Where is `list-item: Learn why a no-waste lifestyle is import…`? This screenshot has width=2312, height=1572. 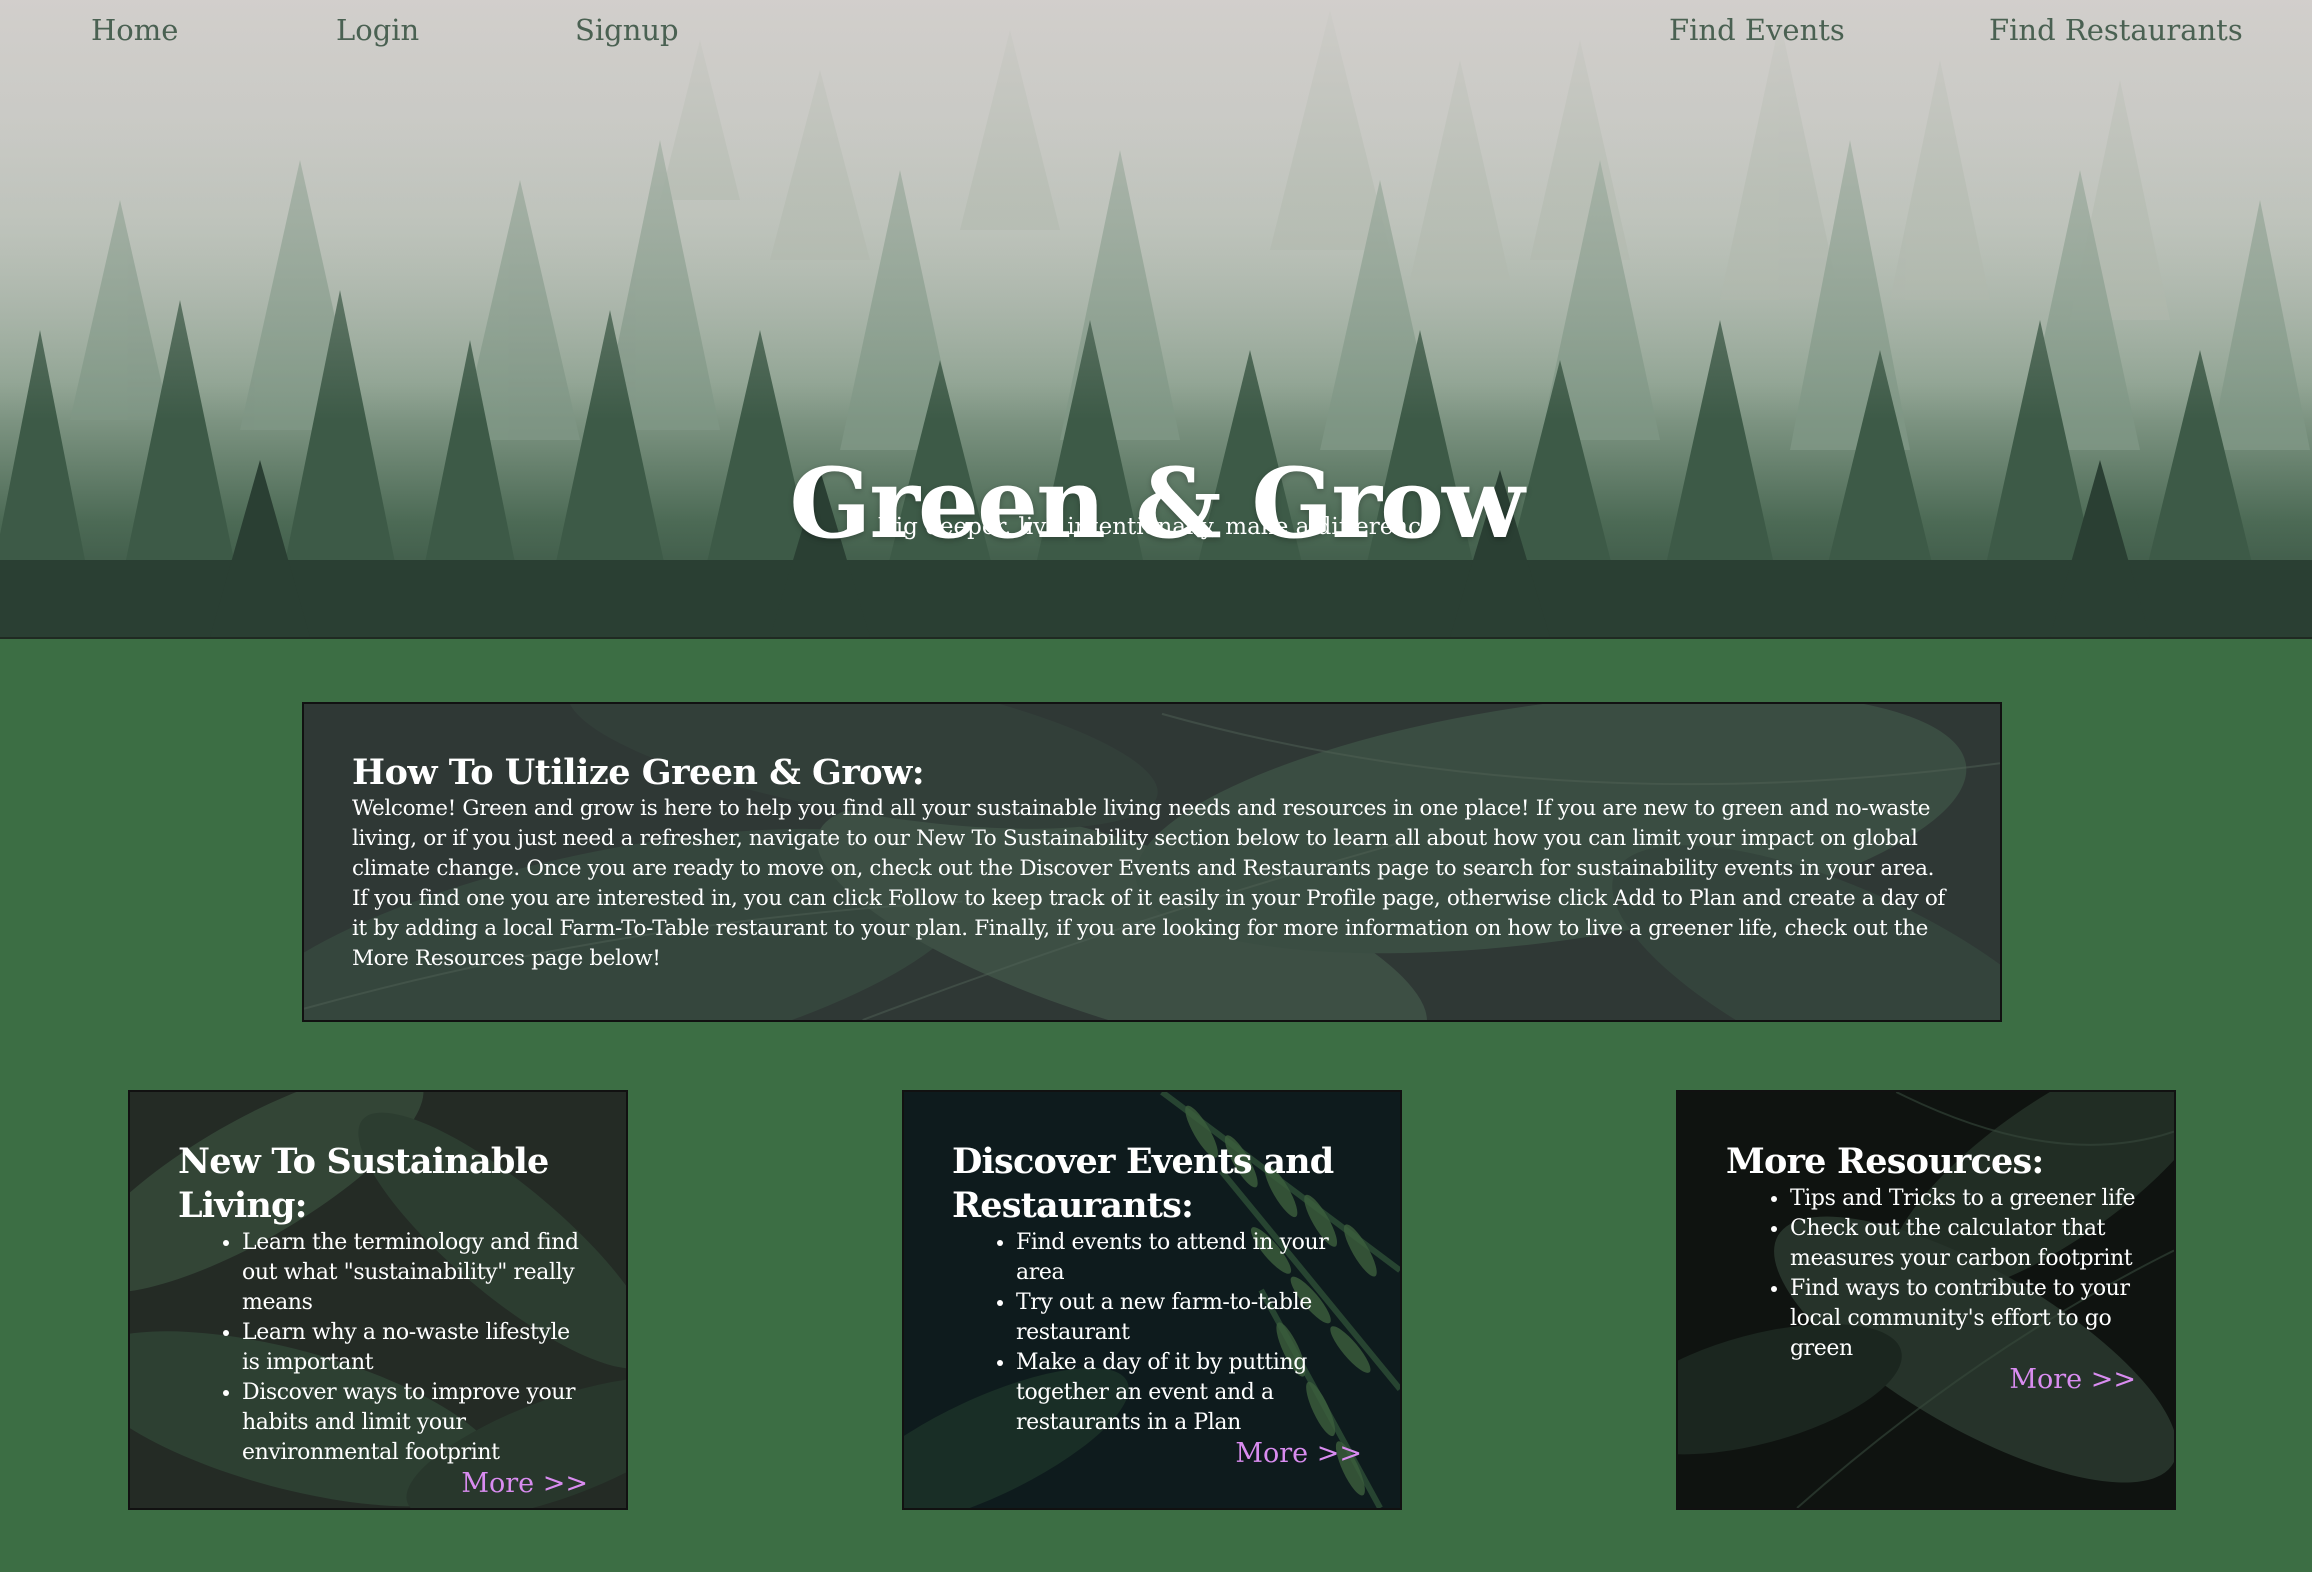 list-item: Learn why a no-waste lifestyle is import… is located at coordinates (415, 1348).